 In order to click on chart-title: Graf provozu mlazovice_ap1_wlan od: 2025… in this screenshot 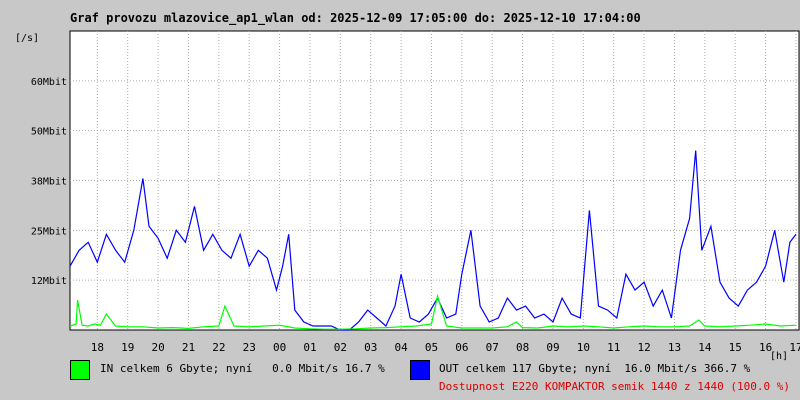, I will do `click(355, 18)`.